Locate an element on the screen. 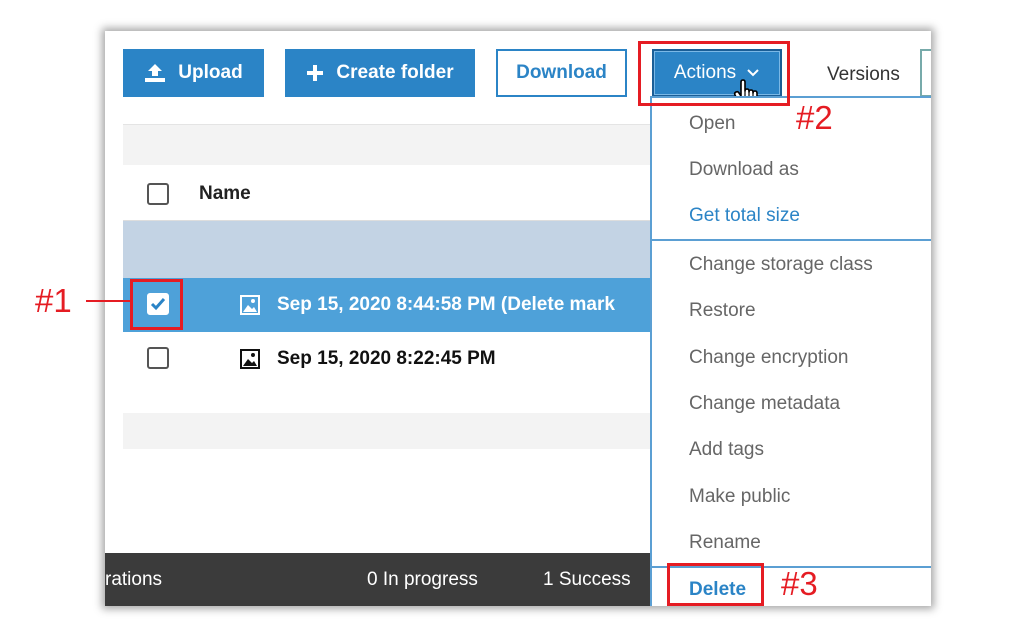 This screenshot has width=1024, height=636. row-checkbox is located at coordinates (158, 358).